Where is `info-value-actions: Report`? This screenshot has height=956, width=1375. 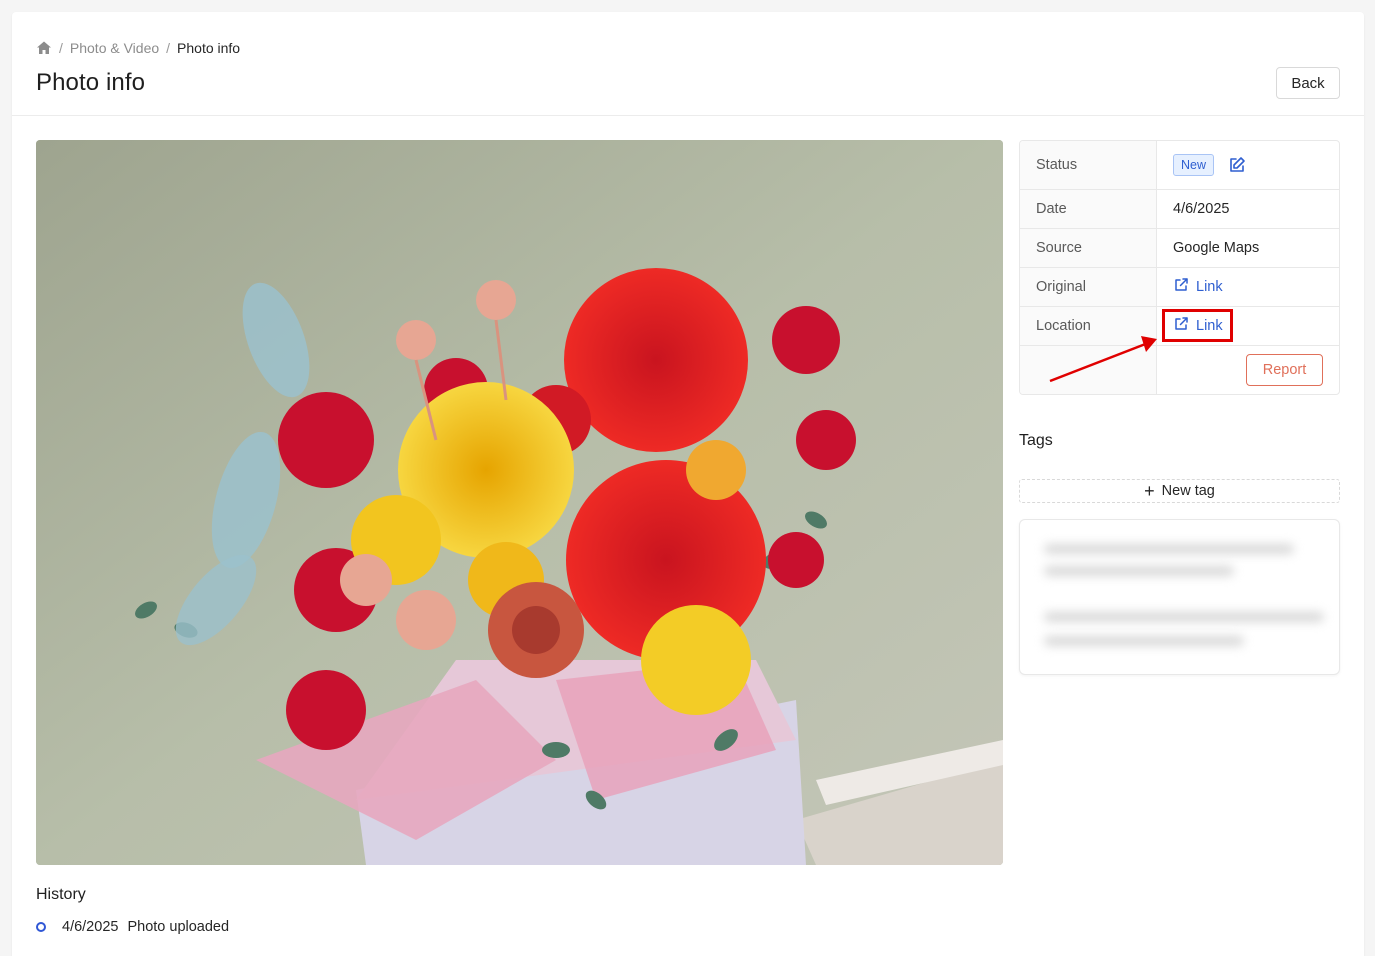 info-value-actions: Report is located at coordinates (1248, 370).